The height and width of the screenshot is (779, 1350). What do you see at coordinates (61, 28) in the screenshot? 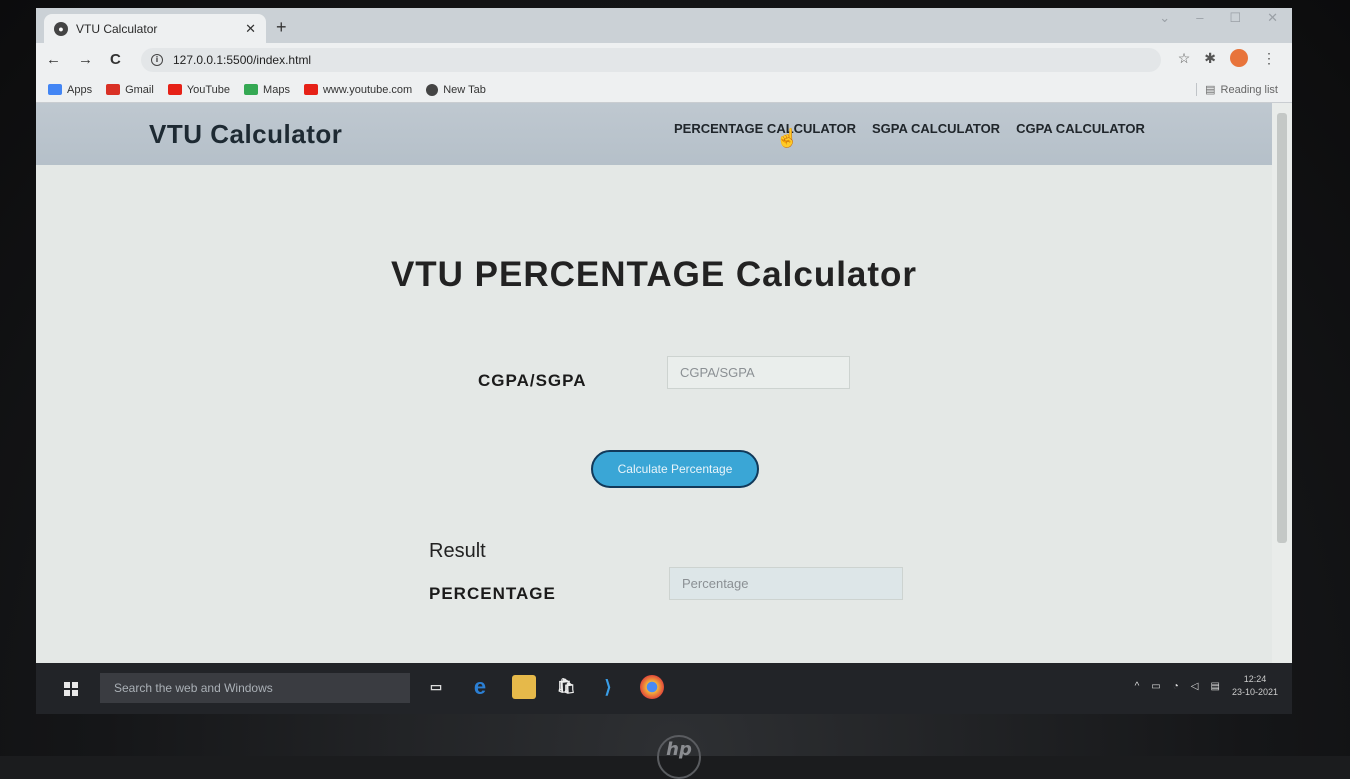
I see `globe-icon: ●` at bounding box center [61, 28].